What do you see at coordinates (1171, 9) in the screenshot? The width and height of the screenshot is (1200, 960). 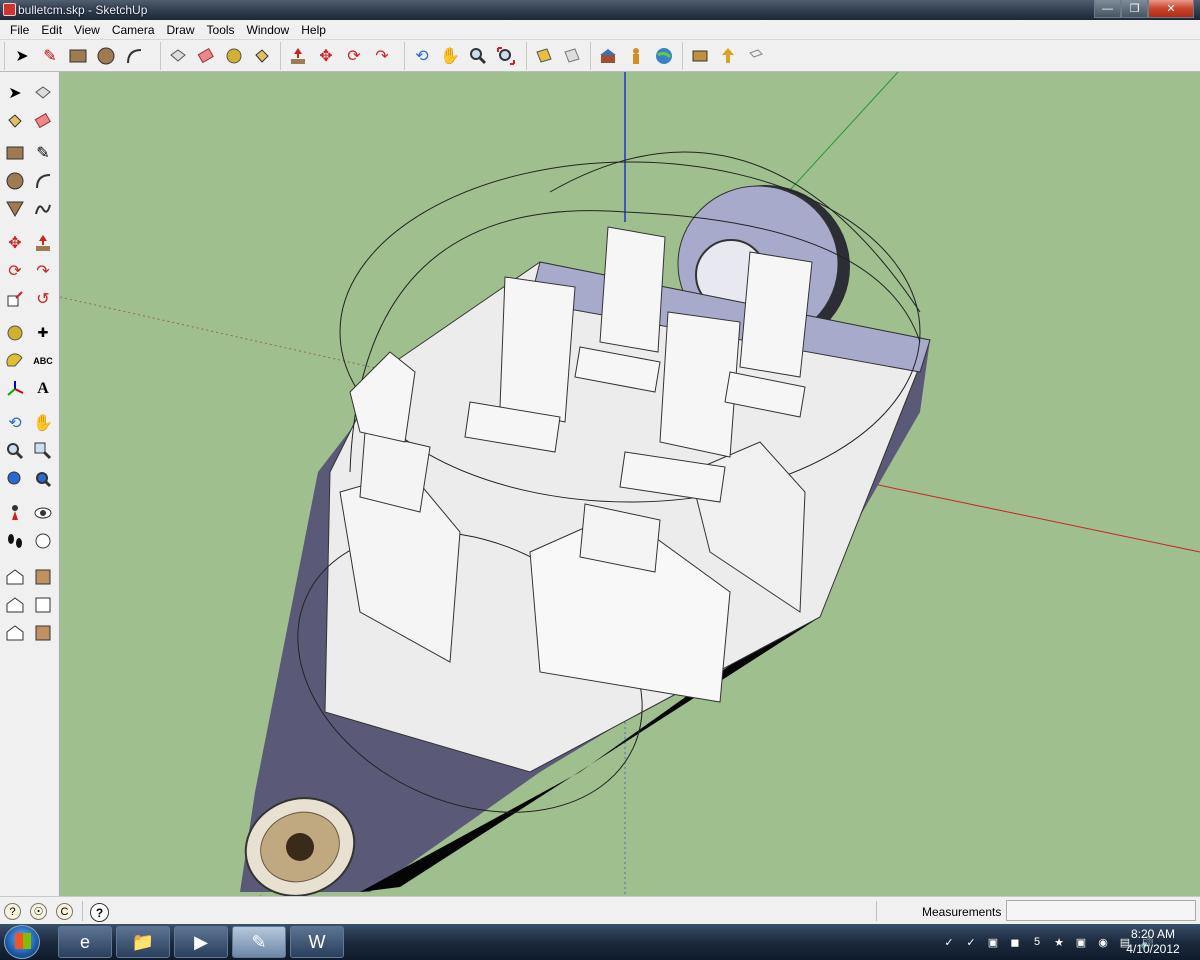 I see `close-button: ✕` at bounding box center [1171, 9].